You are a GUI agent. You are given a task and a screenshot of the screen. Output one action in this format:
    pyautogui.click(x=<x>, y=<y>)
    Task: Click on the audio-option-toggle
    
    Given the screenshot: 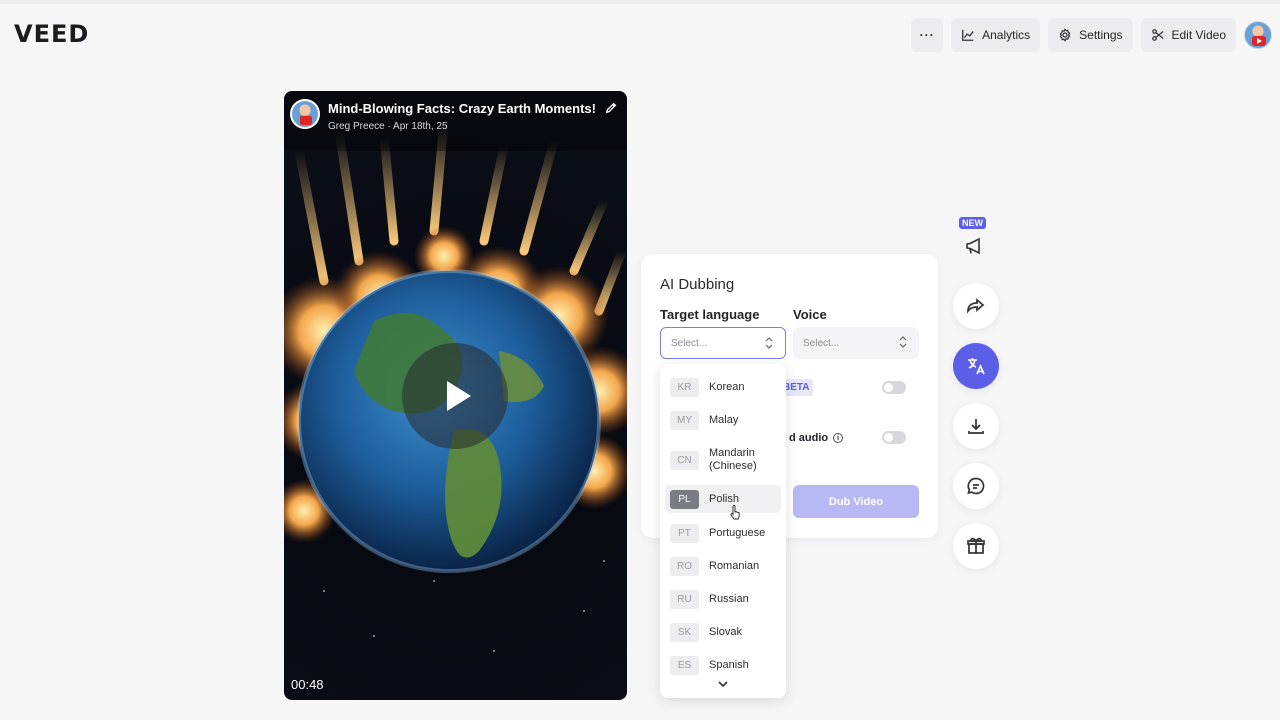 What is the action you would take?
    pyautogui.click(x=894, y=437)
    